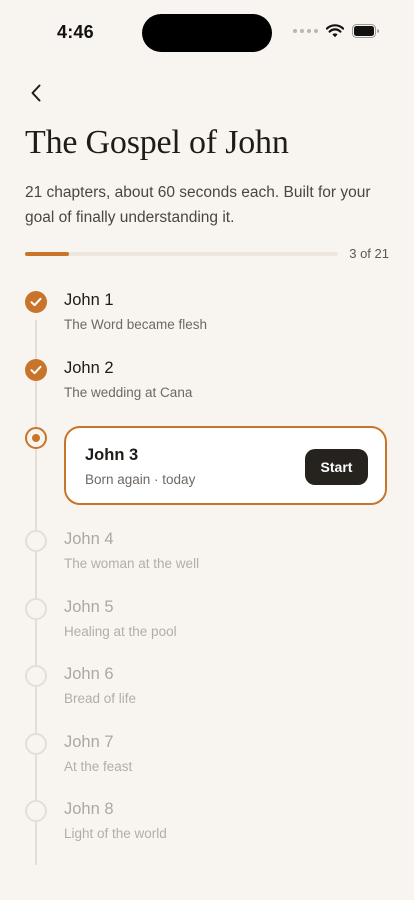  Describe the element at coordinates (115, 833) in the screenshot. I see `chapter-subtitle: Light of the world` at that location.